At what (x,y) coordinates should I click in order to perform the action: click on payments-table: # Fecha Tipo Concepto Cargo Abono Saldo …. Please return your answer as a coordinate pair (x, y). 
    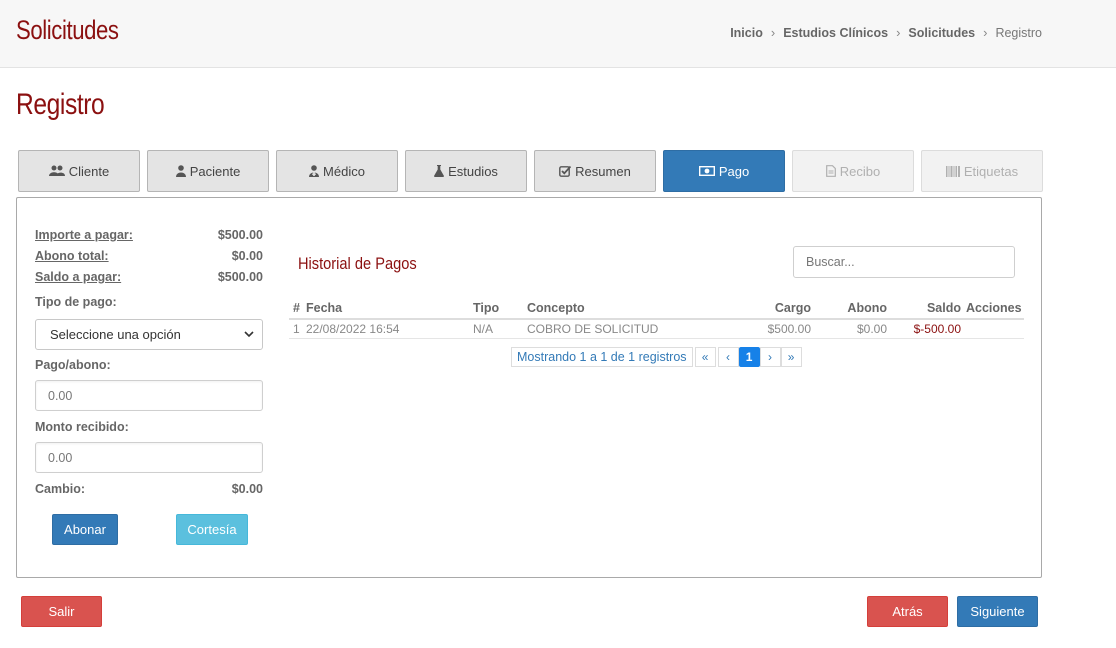
    Looking at the image, I should click on (656, 318).